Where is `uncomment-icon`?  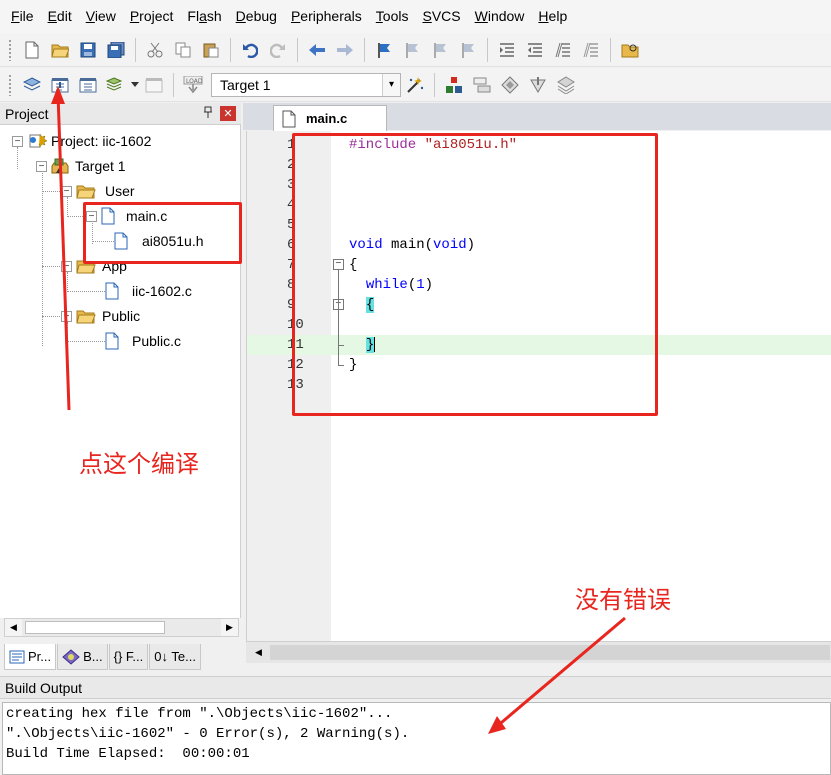
uncomment-icon is located at coordinates (591, 50).